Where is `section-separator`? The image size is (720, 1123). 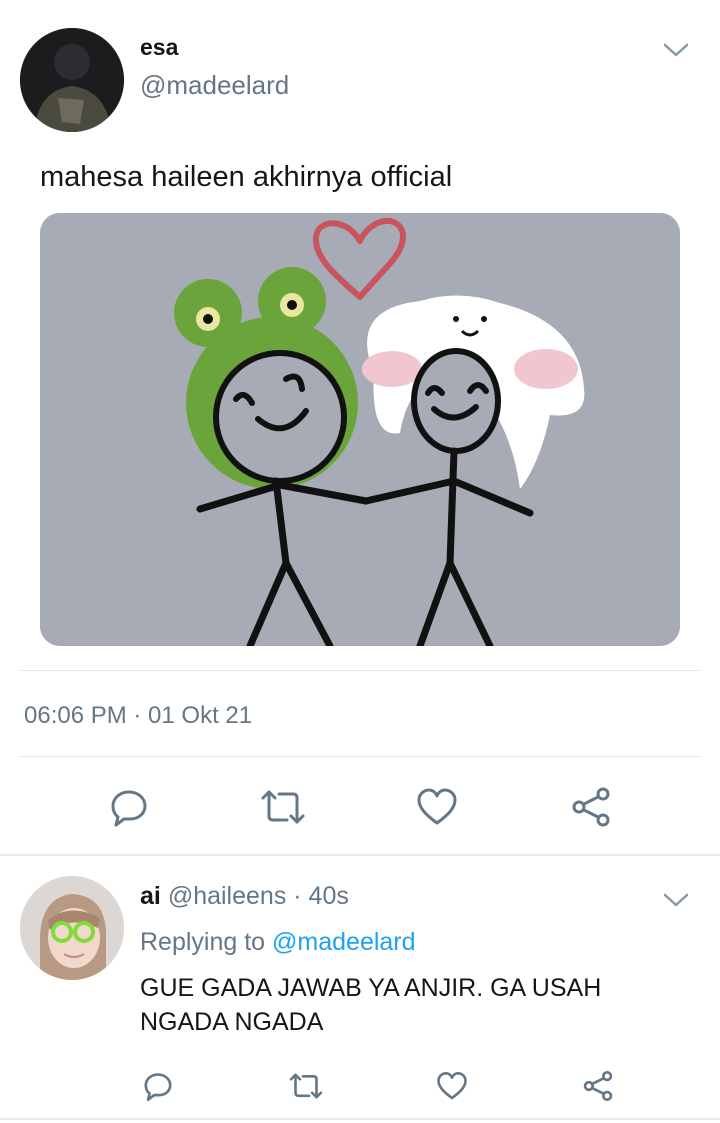 section-separator is located at coordinates (360, 855).